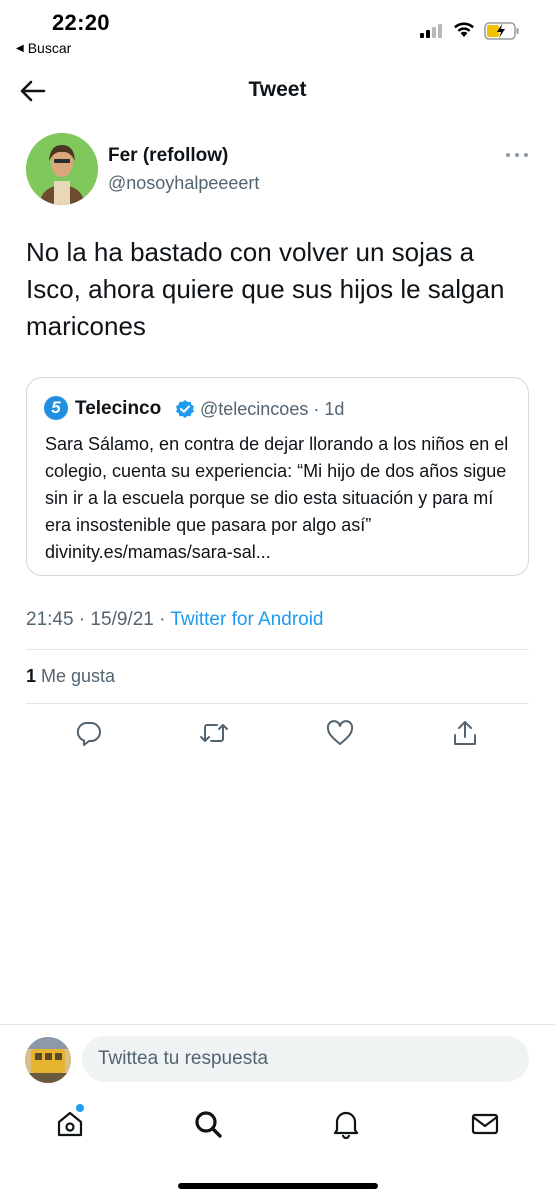 The width and height of the screenshot is (555, 1200). I want to click on status-time: 22:20, so click(81, 22).